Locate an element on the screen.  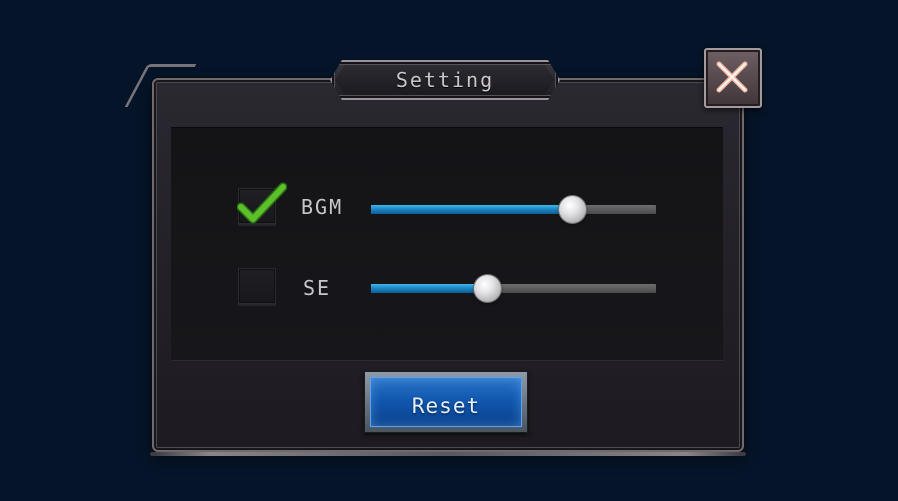
bgm-volume-slider is located at coordinates (513, 209).